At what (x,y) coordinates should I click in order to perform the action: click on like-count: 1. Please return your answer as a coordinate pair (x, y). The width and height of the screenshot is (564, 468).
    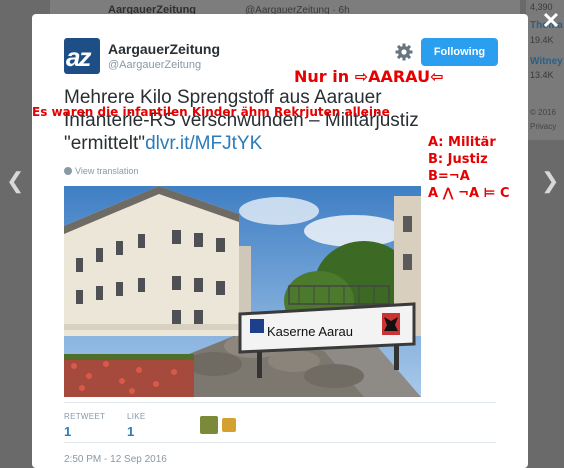
    Looking at the image, I should click on (130, 431).